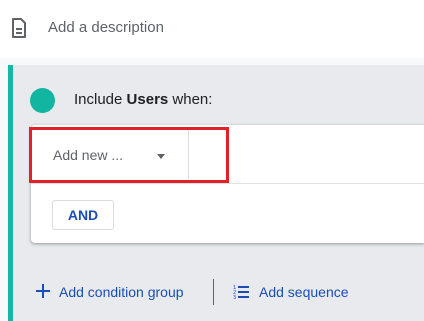  I want to click on group-status-dot, so click(42, 100).